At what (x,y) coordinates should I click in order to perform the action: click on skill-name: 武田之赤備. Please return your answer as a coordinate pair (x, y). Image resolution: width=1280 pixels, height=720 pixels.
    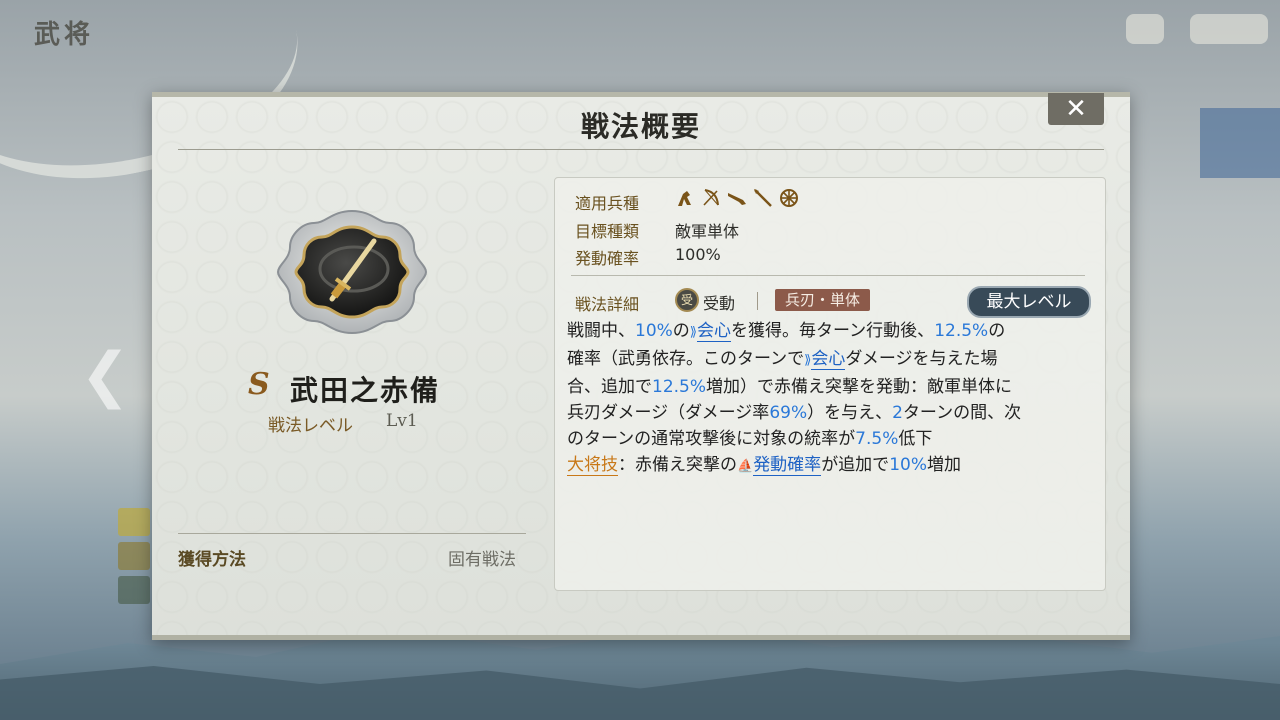
    Looking at the image, I should click on (365, 390).